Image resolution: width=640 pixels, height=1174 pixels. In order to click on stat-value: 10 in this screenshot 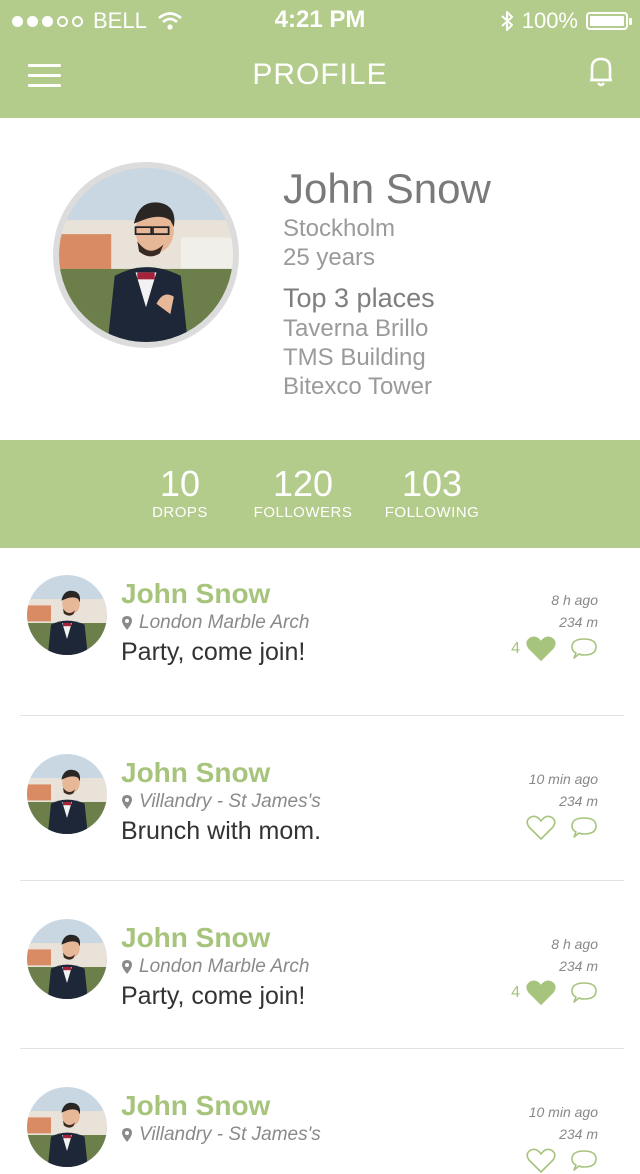, I will do `click(180, 483)`.